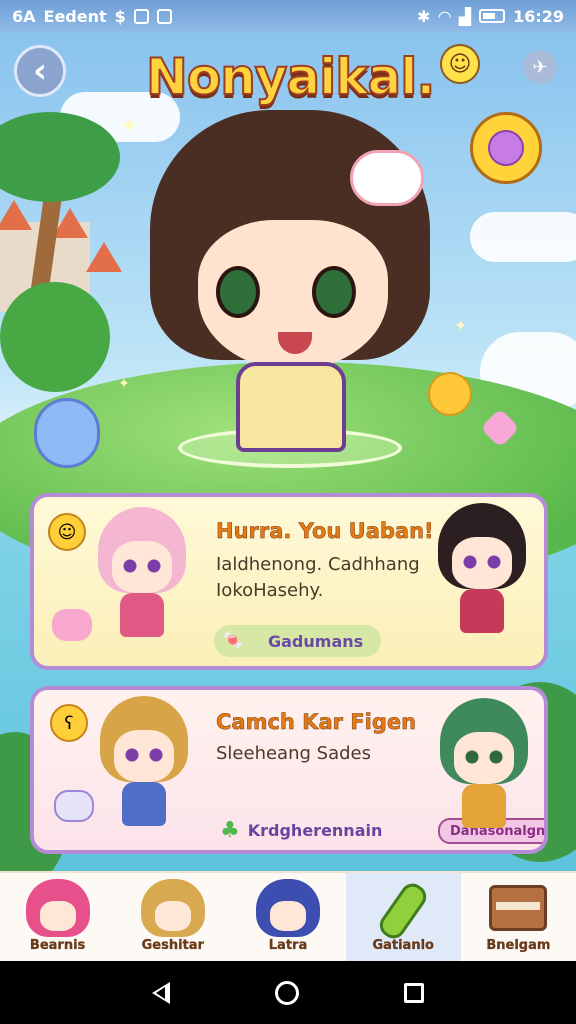 This screenshot has height=1024, width=576. I want to click on star-sticker-icon, so click(450, 394).